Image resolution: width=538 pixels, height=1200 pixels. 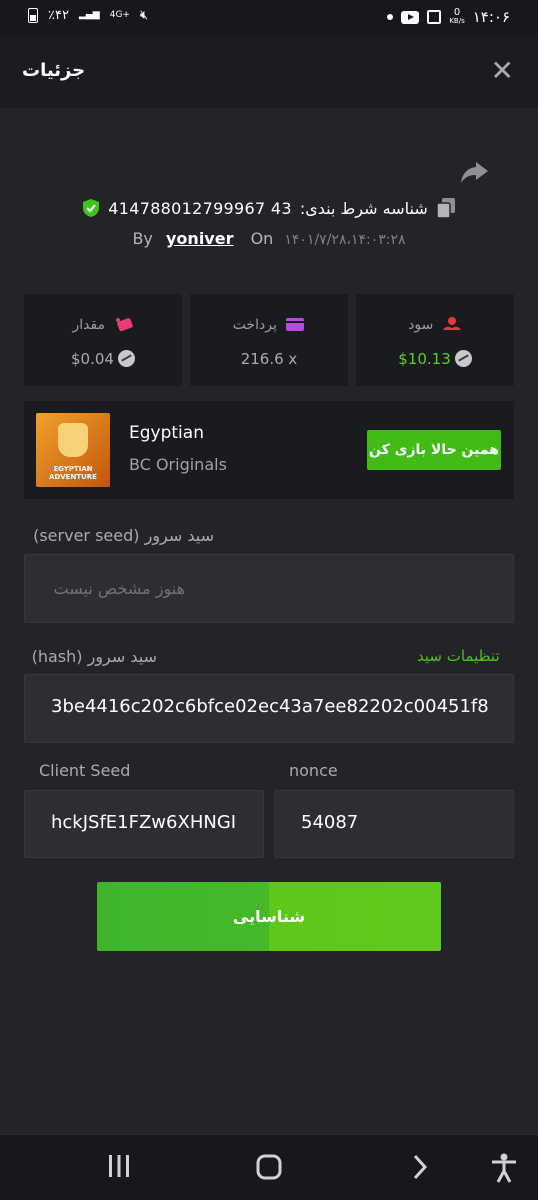 I want to click on net-speed: 0 KB/s, so click(x=457, y=16).